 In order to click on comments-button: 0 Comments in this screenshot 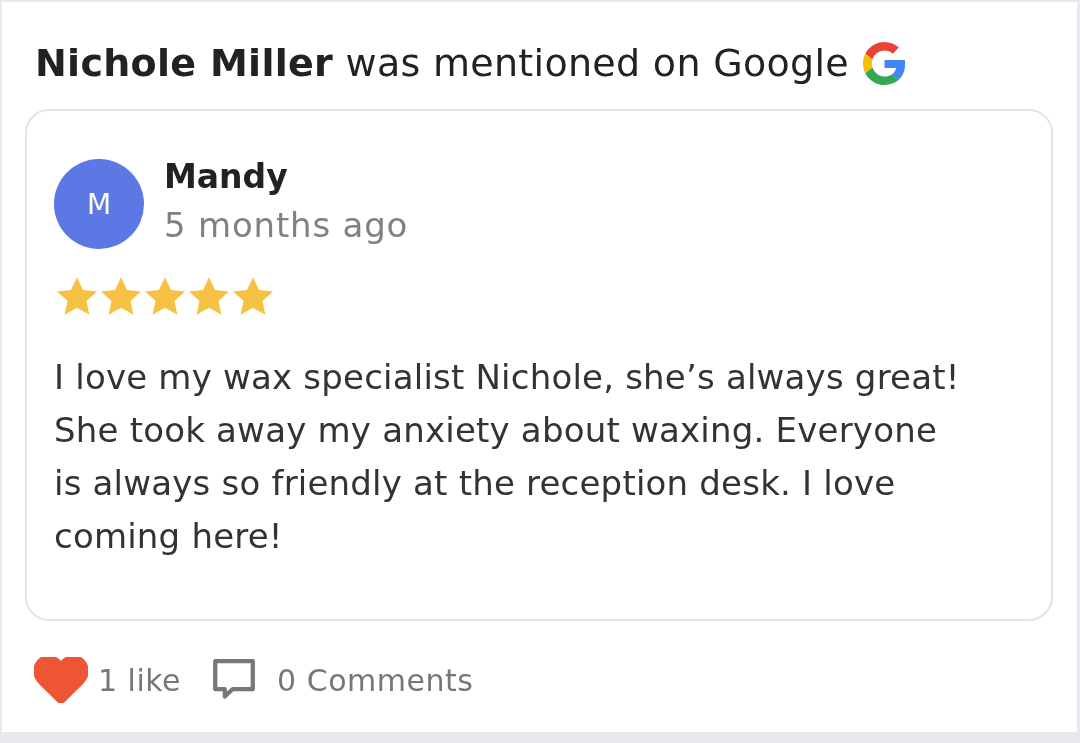, I will do `click(342, 680)`.